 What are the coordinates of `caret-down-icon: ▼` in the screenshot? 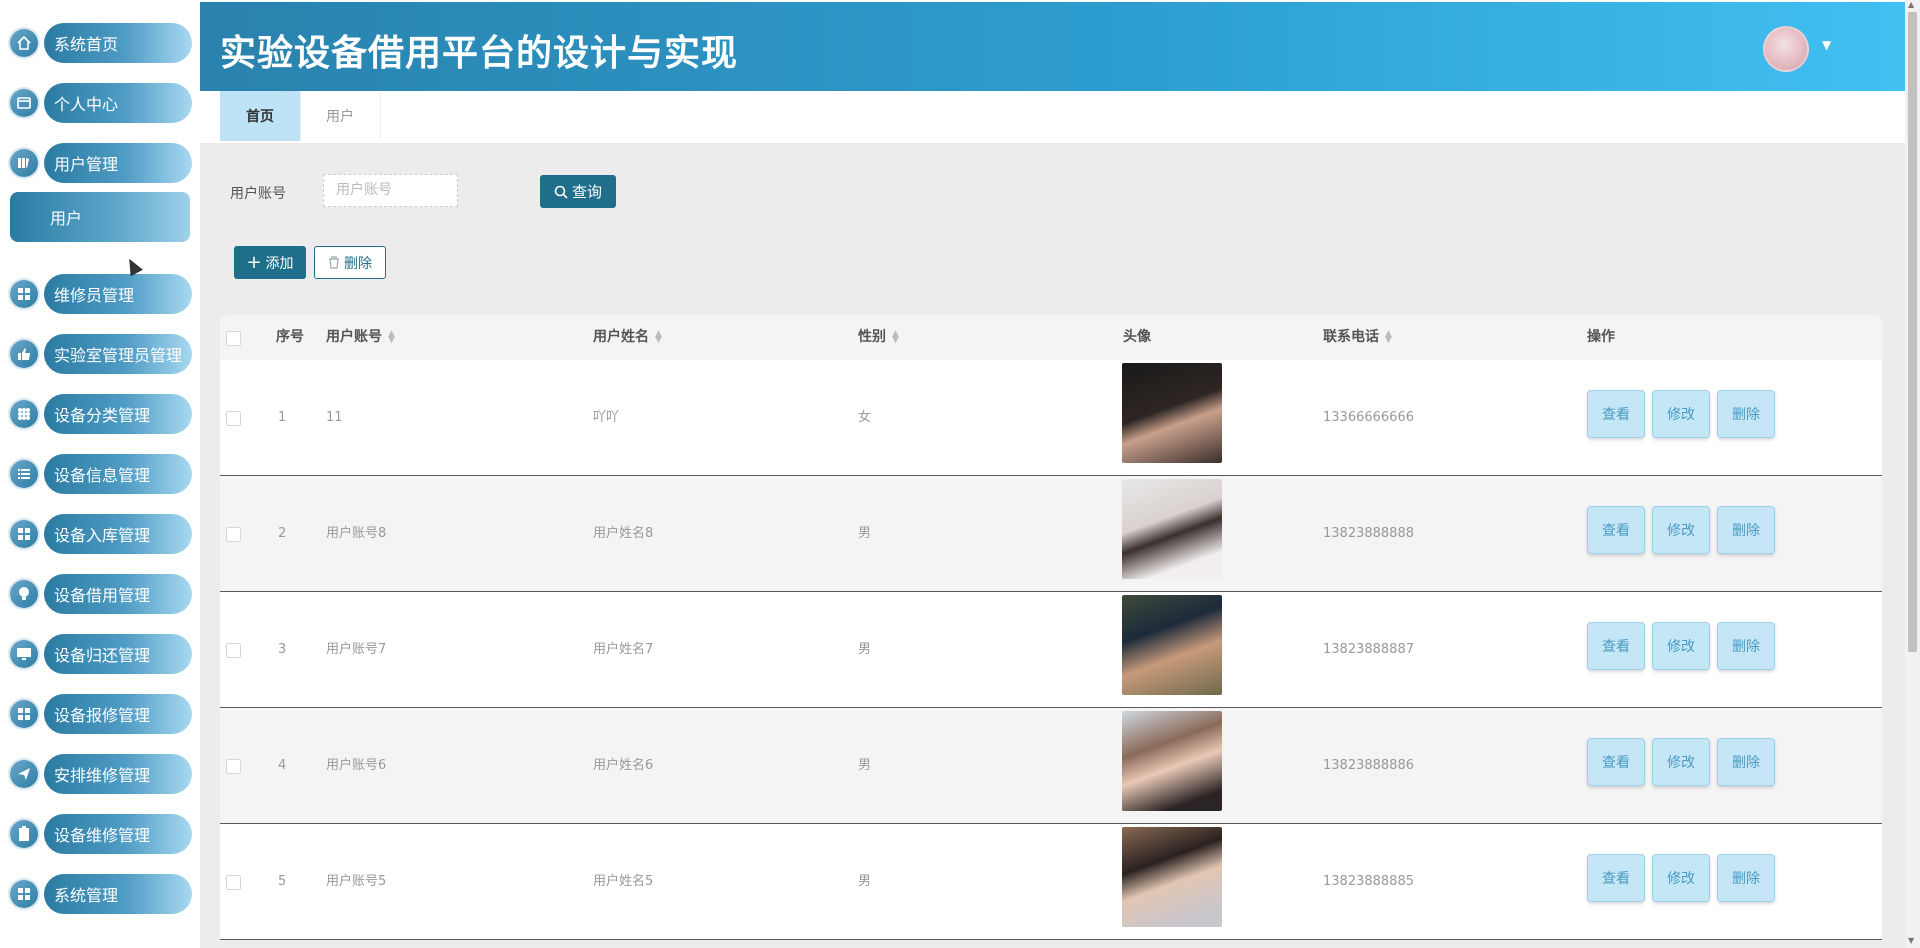 It's located at (1826, 45).